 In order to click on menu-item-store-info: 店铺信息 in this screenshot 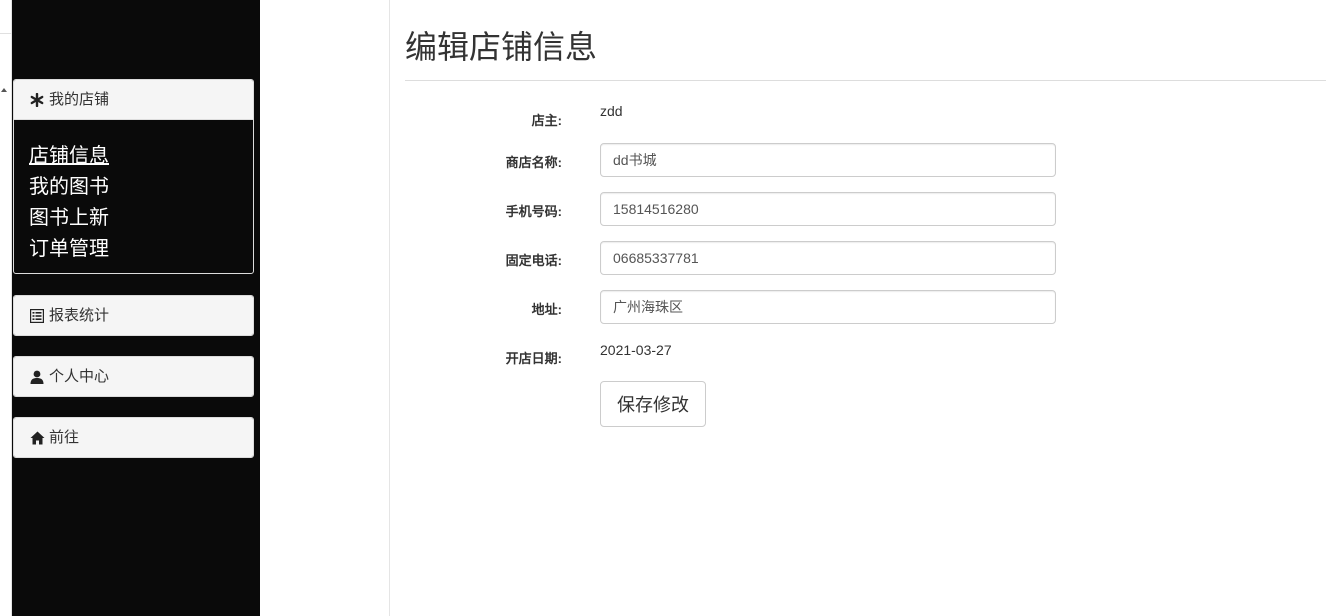, I will do `click(141, 155)`.